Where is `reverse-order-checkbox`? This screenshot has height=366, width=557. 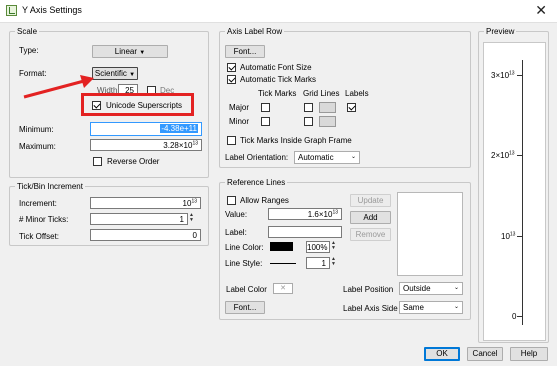 reverse-order-checkbox is located at coordinates (97, 161).